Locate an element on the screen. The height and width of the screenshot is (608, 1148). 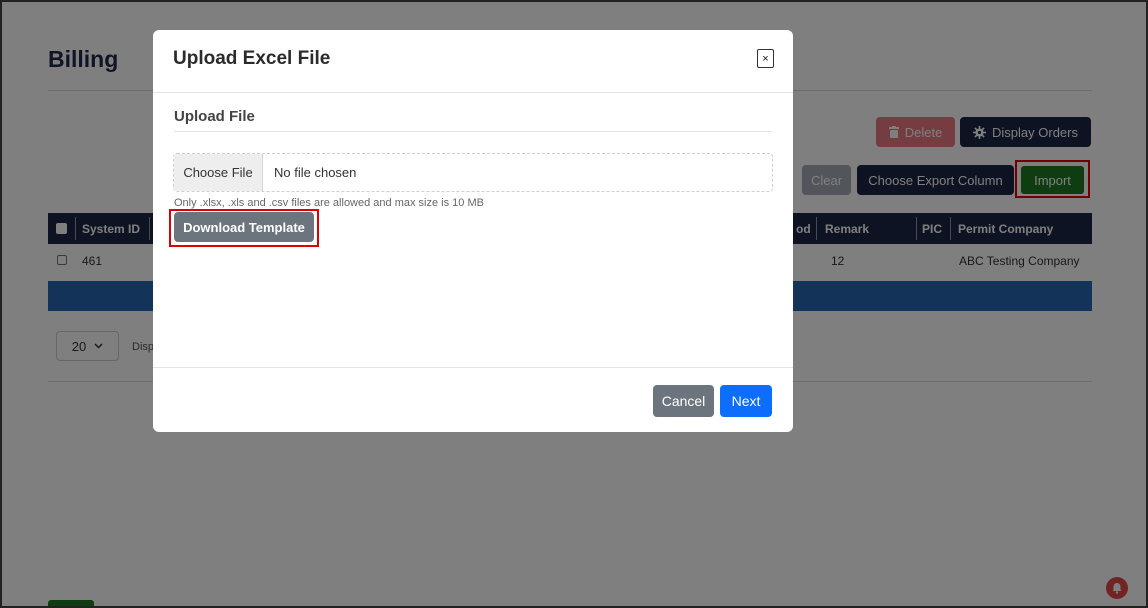
modal-title: Upload Excel File is located at coordinates (252, 58).